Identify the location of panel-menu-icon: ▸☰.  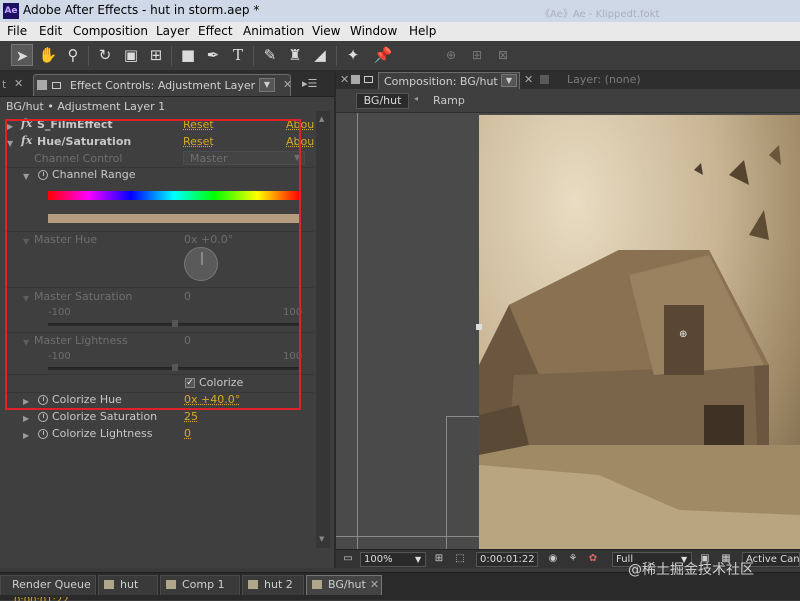
(309, 83).